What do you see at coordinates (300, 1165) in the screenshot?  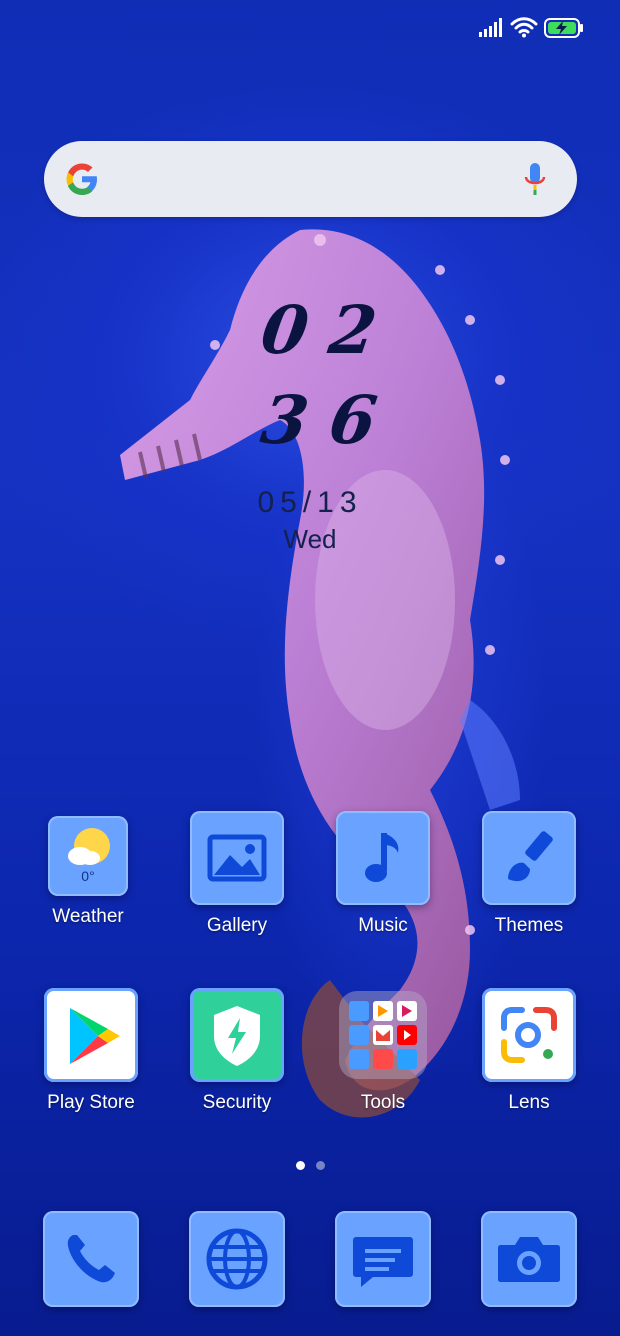 I see `page-dot-active` at bounding box center [300, 1165].